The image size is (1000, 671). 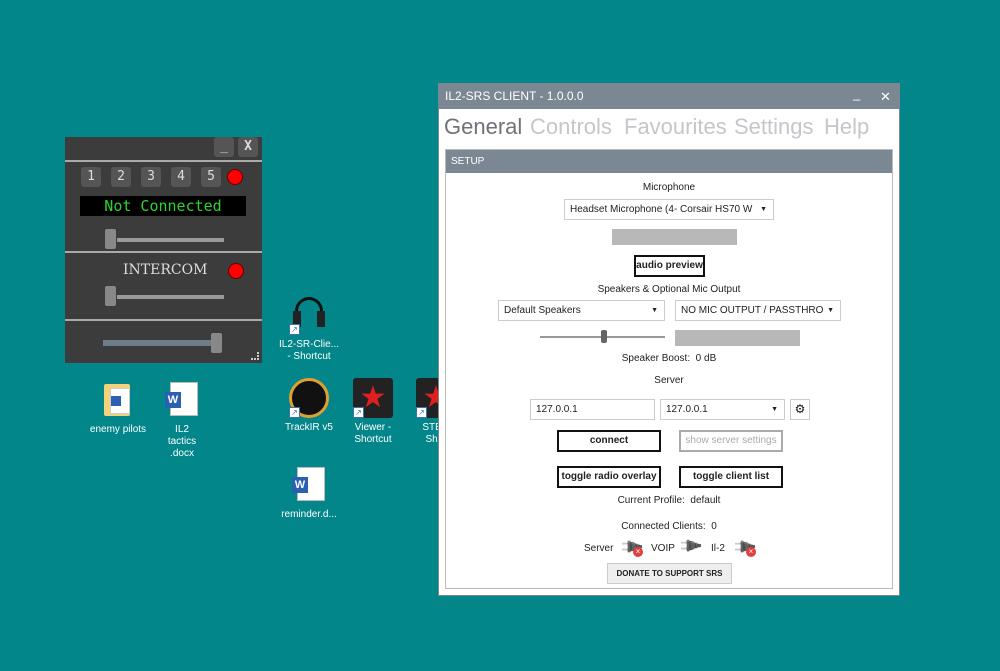 What do you see at coordinates (846, 127) in the screenshot?
I see `tab-help: Help` at bounding box center [846, 127].